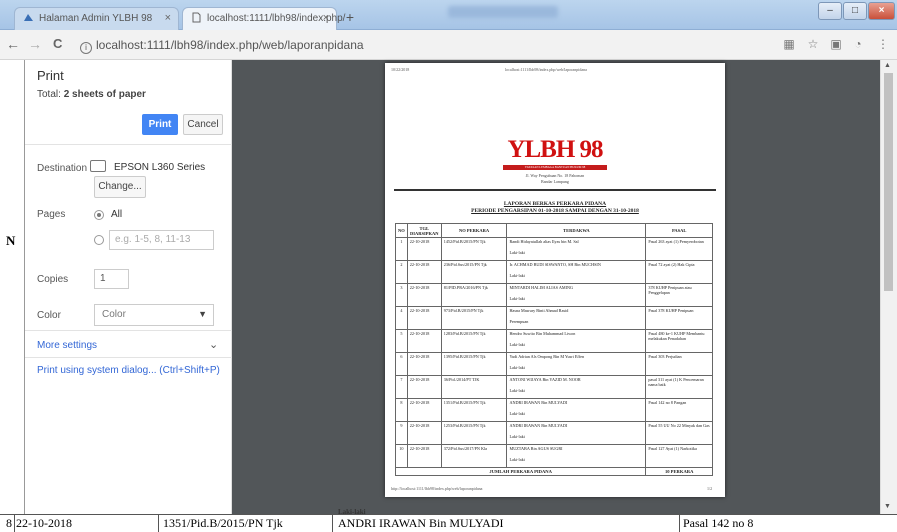 The height and width of the screenshot is (532, 897). Describe the element at coordinates (883, 44) in the screenshot. I see `menu-icon: ⋮` at that location.